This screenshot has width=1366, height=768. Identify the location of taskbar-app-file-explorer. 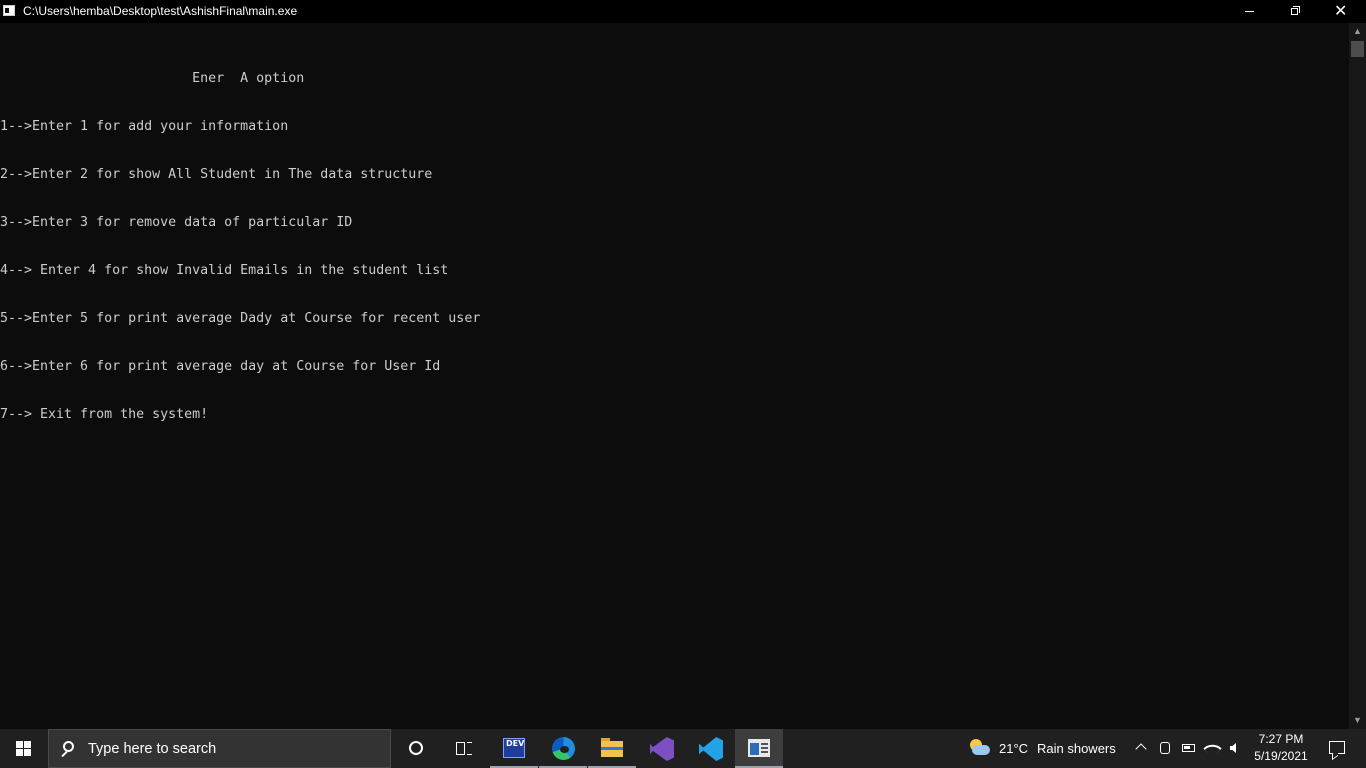
(612, 748).